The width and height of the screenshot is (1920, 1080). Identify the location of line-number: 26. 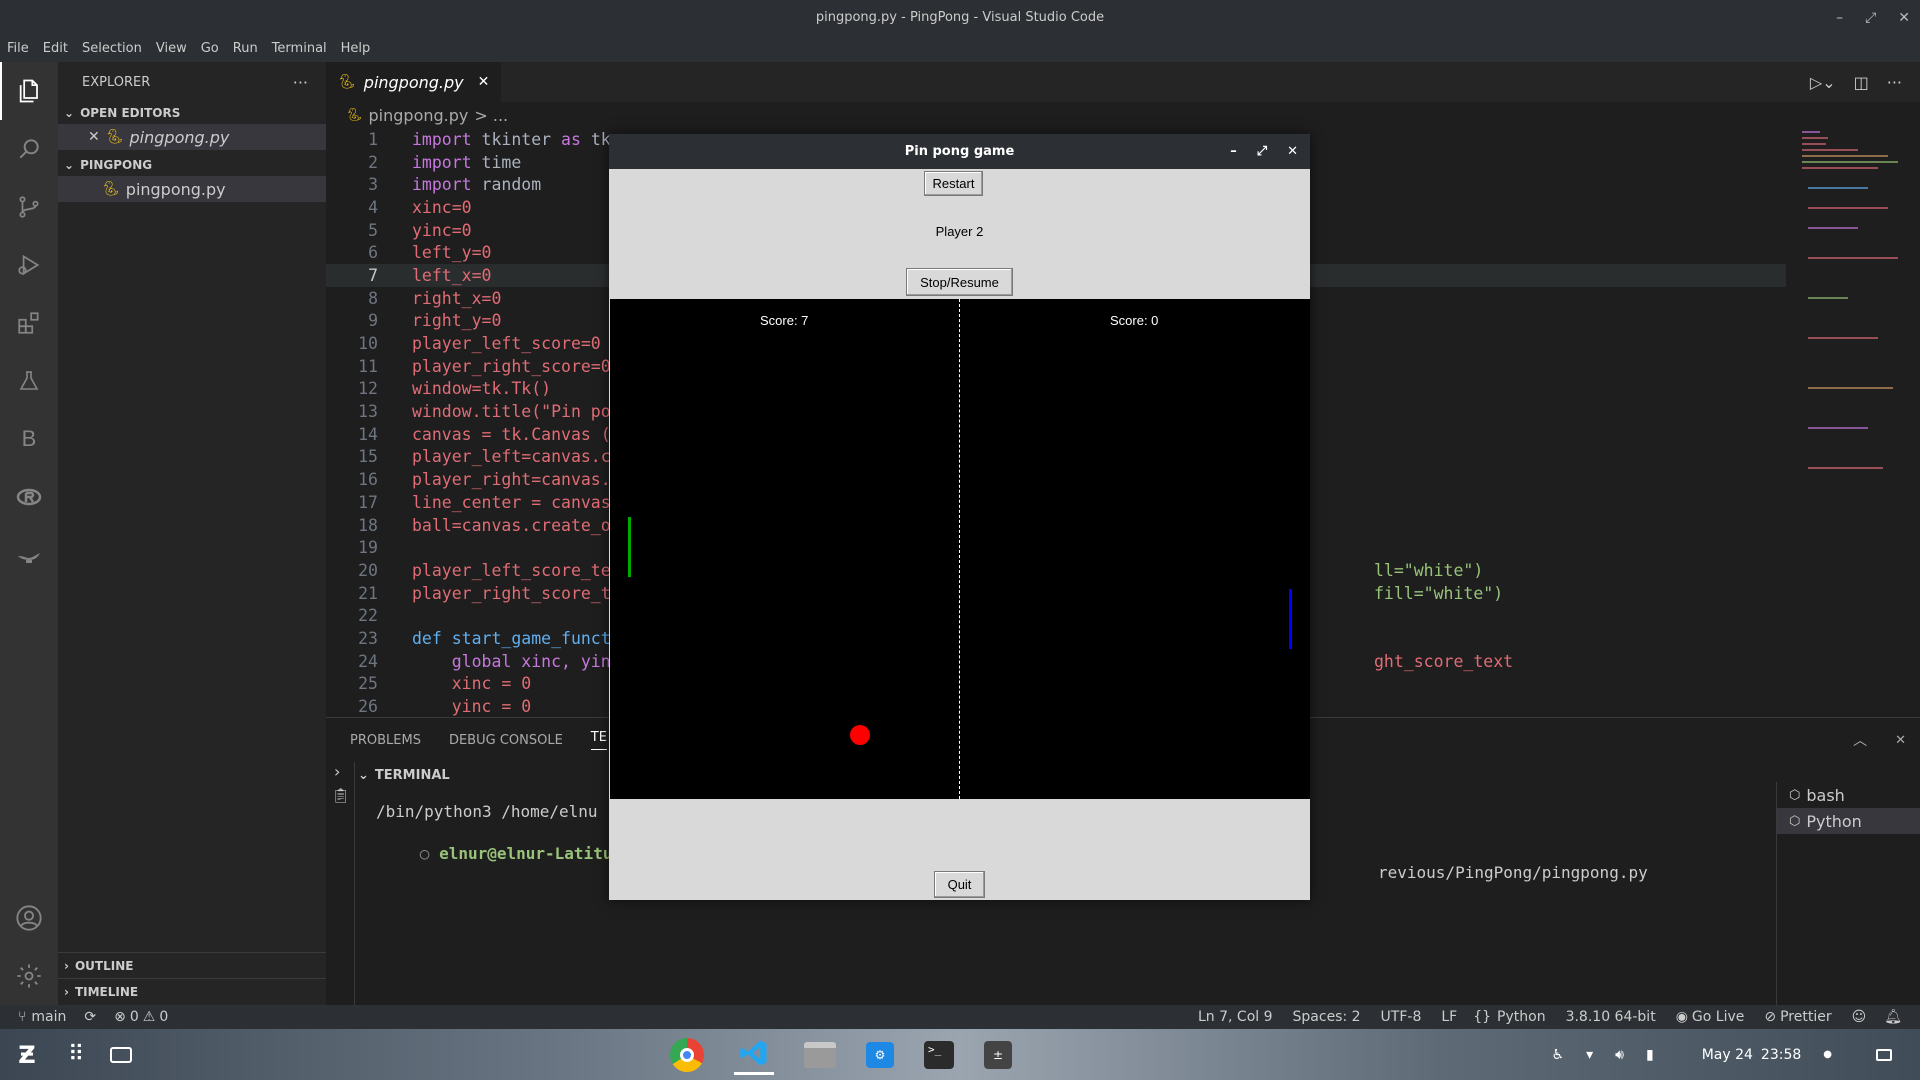
(368, 707).